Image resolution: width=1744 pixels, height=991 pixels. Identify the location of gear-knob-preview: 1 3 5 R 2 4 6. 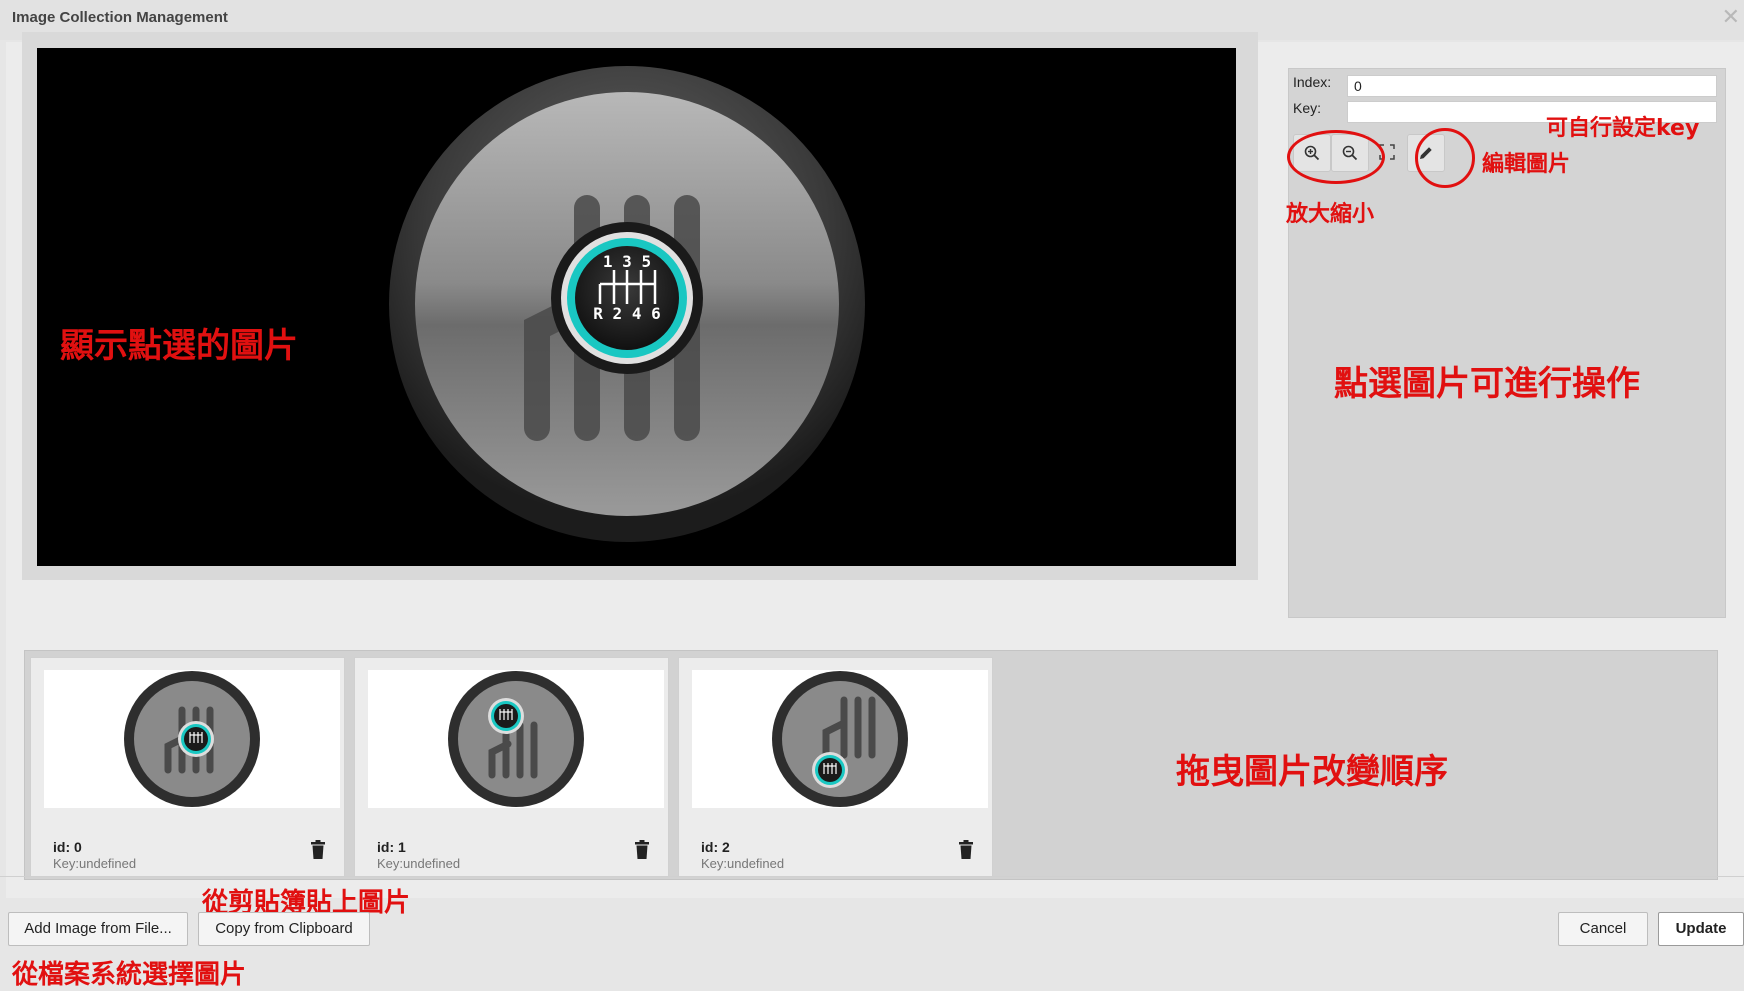
(627, 304).